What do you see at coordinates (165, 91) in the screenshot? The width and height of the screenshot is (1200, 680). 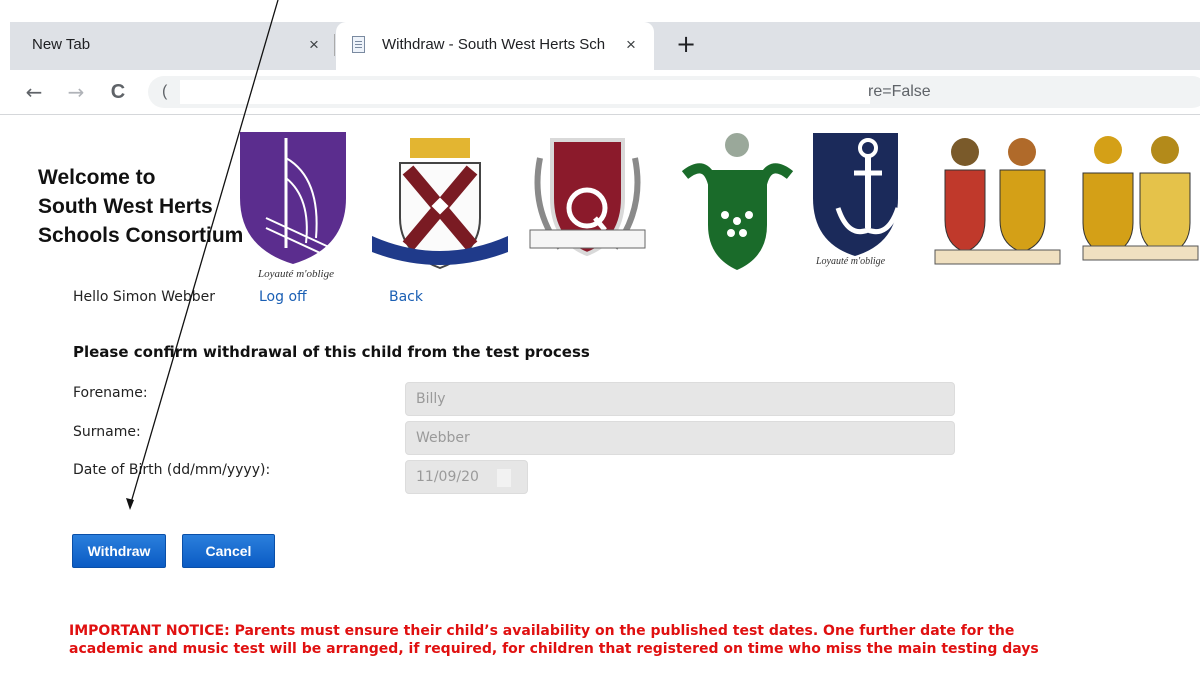 I see `address-prefix: (` at bounding box center [165, 91].